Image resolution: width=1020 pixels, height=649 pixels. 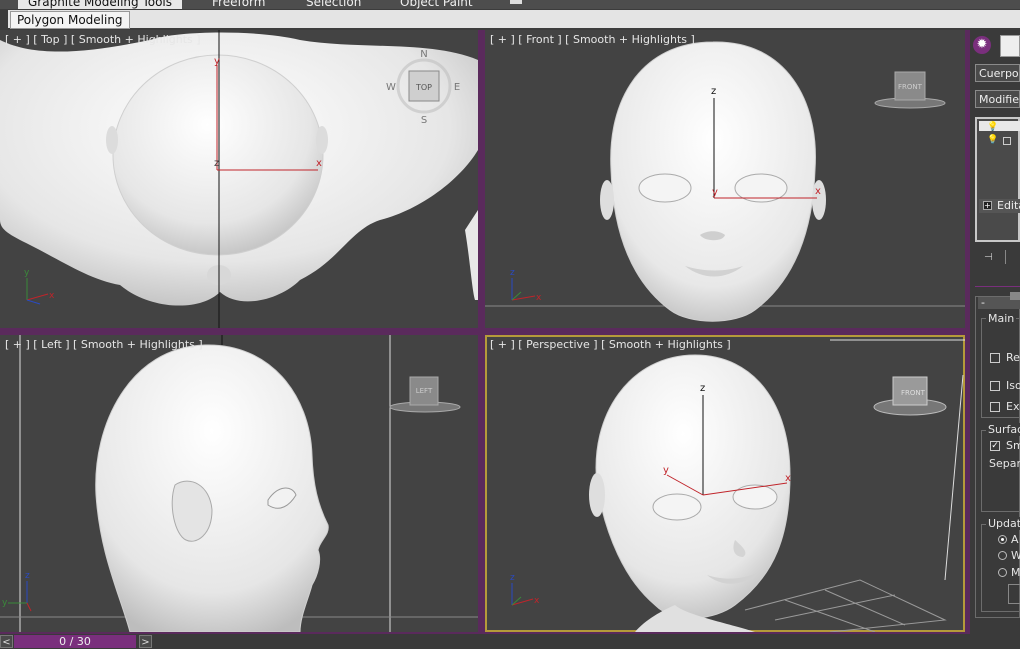 I want to click on grid-edge-right, so click(x=954, y=477).